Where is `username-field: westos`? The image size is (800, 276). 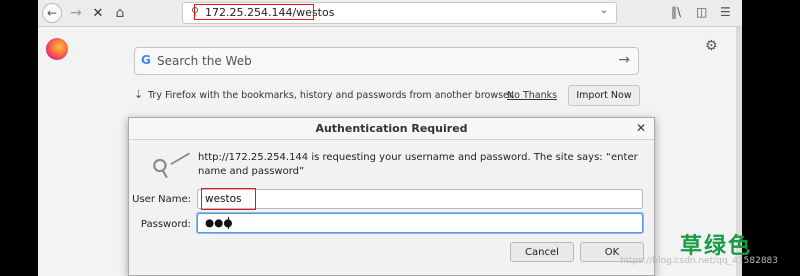
username-field: westos is located at coordinates (420, 199).